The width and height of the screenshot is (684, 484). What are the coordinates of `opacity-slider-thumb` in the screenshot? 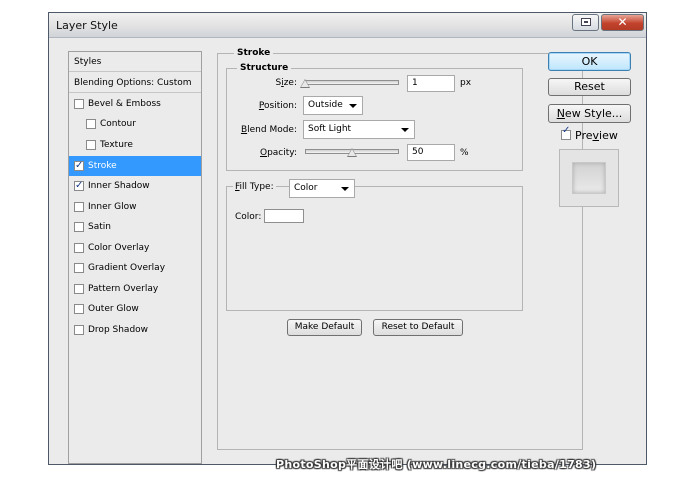 It's located at (352, 152).